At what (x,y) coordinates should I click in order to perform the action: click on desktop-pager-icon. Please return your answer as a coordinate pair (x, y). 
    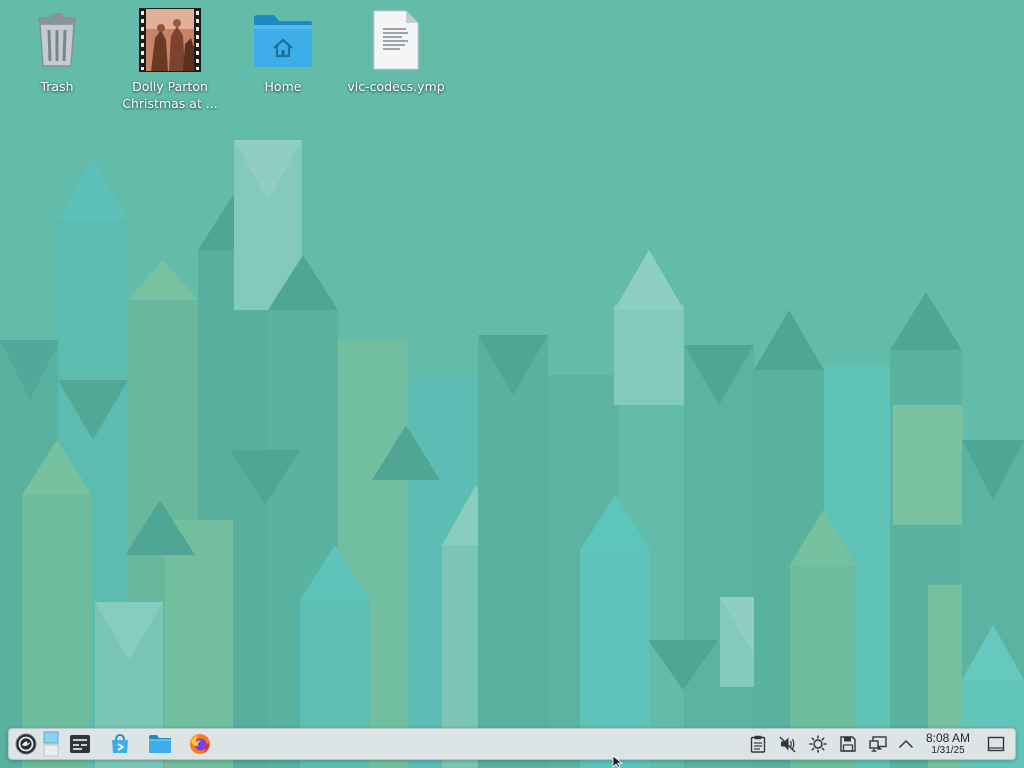
    Looking at the image, I should click on (51, 744).